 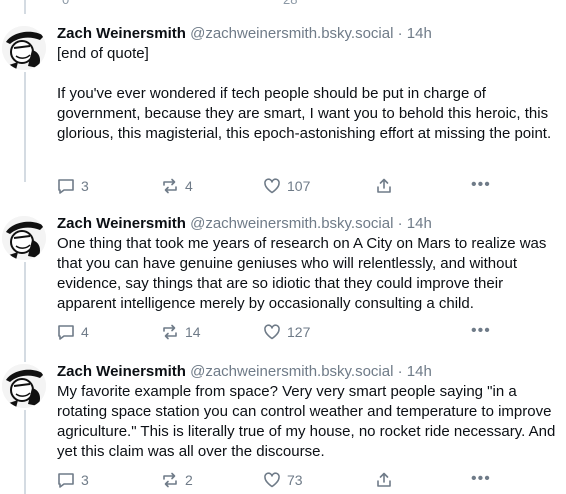 I want to click on like-count-partial: 28, so click(x=290, y=3).